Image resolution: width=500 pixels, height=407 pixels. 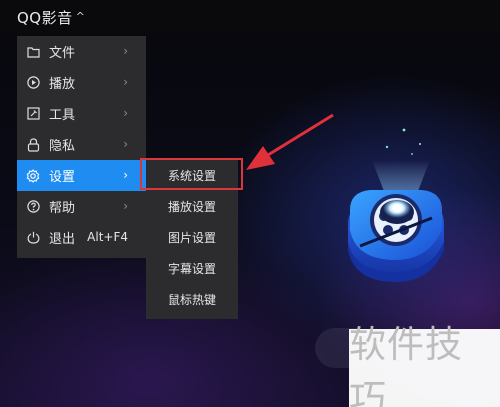 What do you see at coordinates (81, 206) in the screenshot?
I see `menu-item-help: 帮助 ›` at bounding box center [81, 206].